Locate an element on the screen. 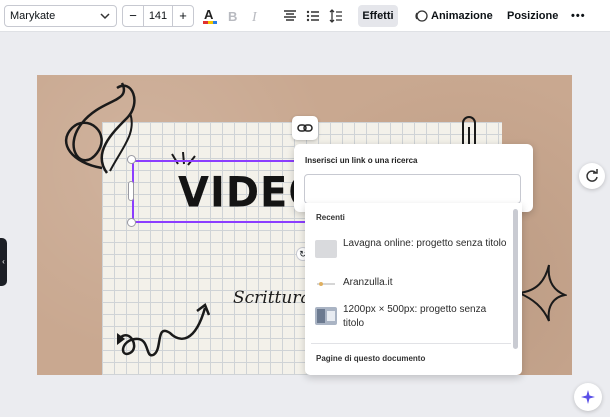 This screenshot has height=417, width=610. text-color-icon: A is located at coordinates (210, 16).